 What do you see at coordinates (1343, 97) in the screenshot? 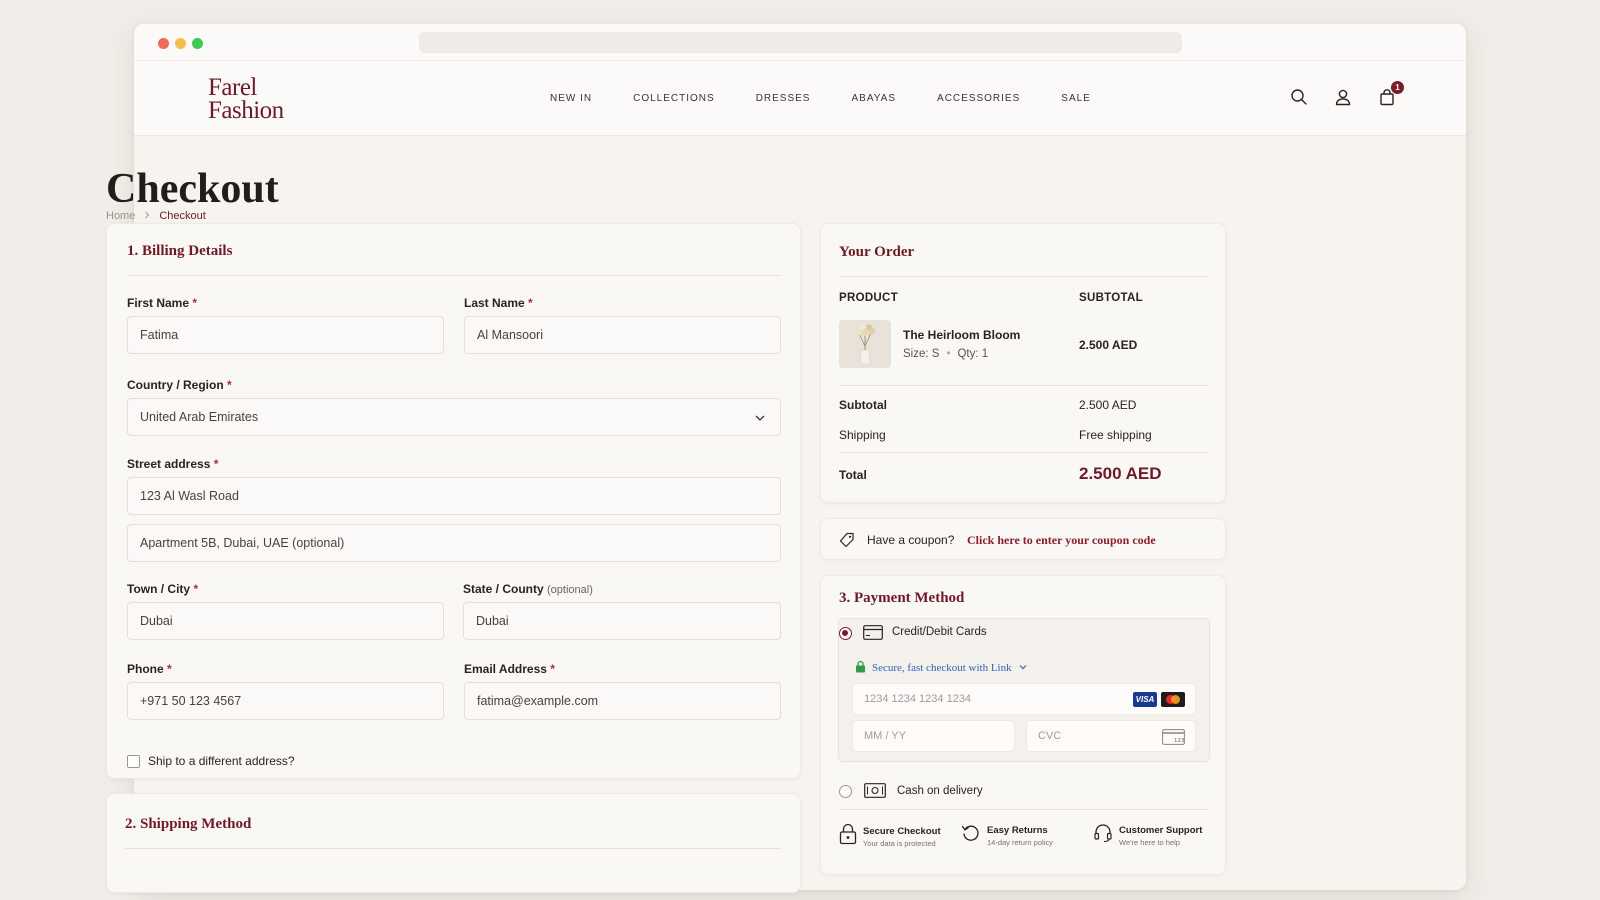
I see `user-icon` at bounding box center [1343, 97].